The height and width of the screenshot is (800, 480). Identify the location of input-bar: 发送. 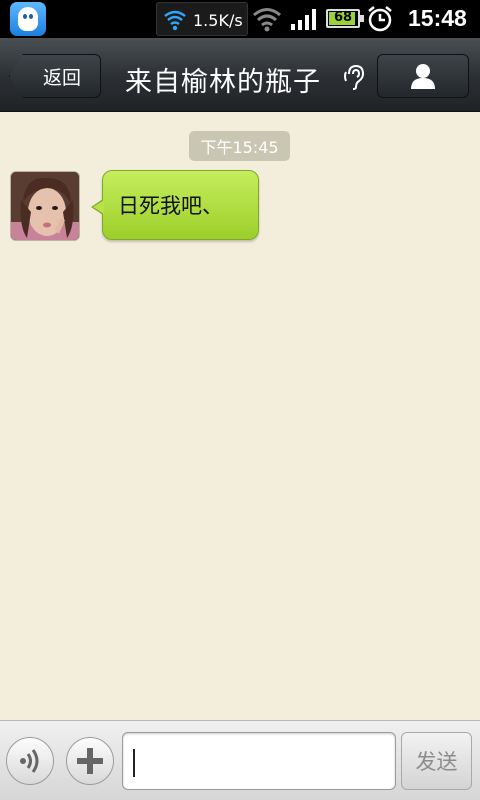
(240, 760).